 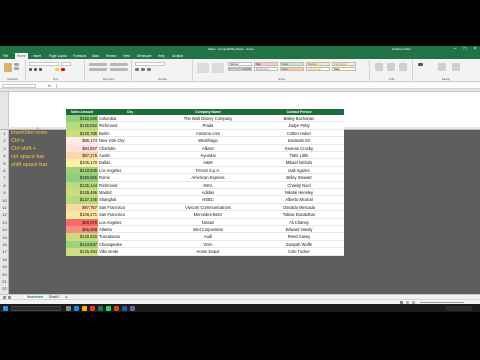 I want to click on contact-cell: Reed Casey, so click(x=299, y=236).